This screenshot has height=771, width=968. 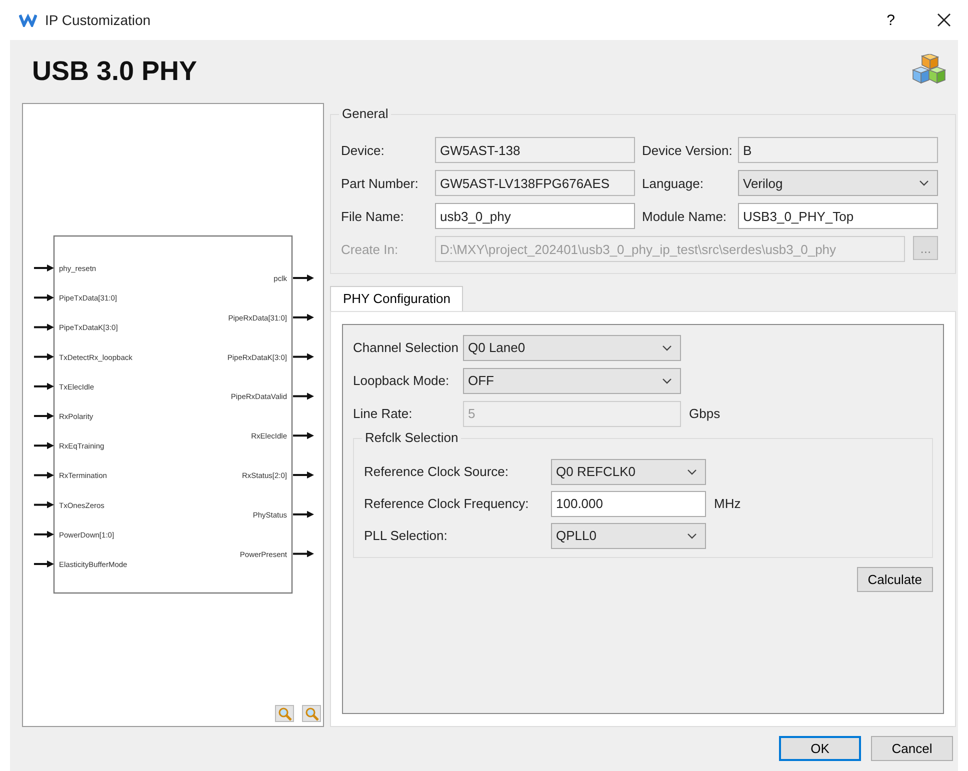 I want to click on text-field: 100.000, so click(x=628, y=503).